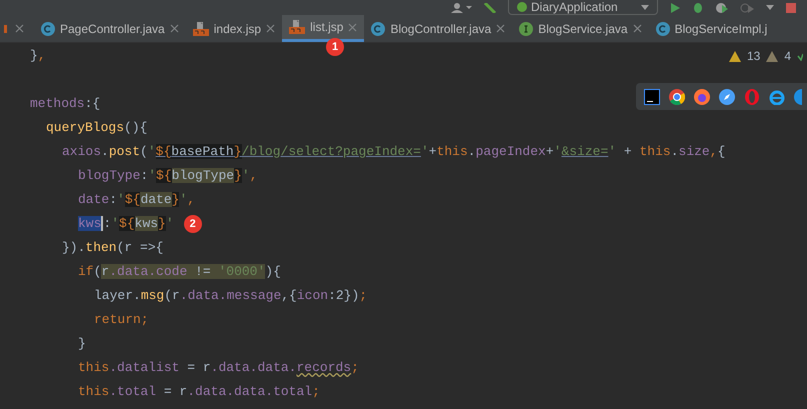 The width and height of the screenshot is (807, 409). I want to click on warning-count: 13, so click(753, 56).